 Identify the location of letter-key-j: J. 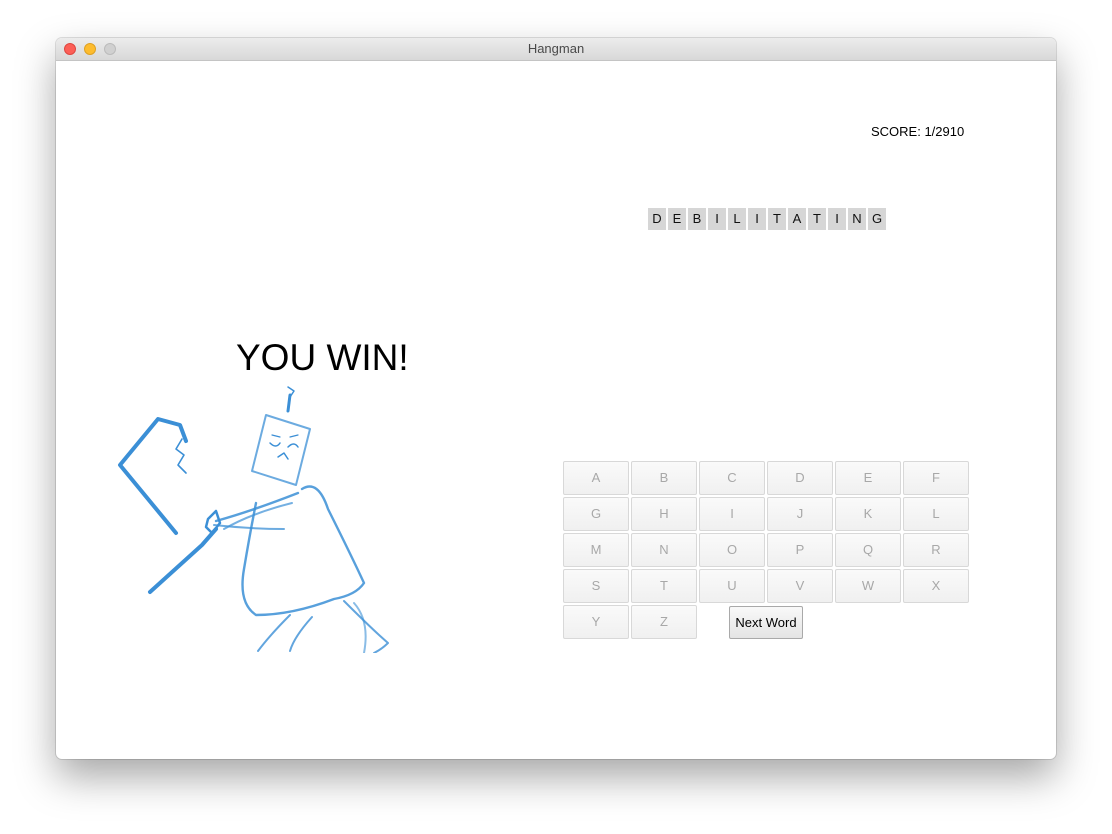
(800, 514).